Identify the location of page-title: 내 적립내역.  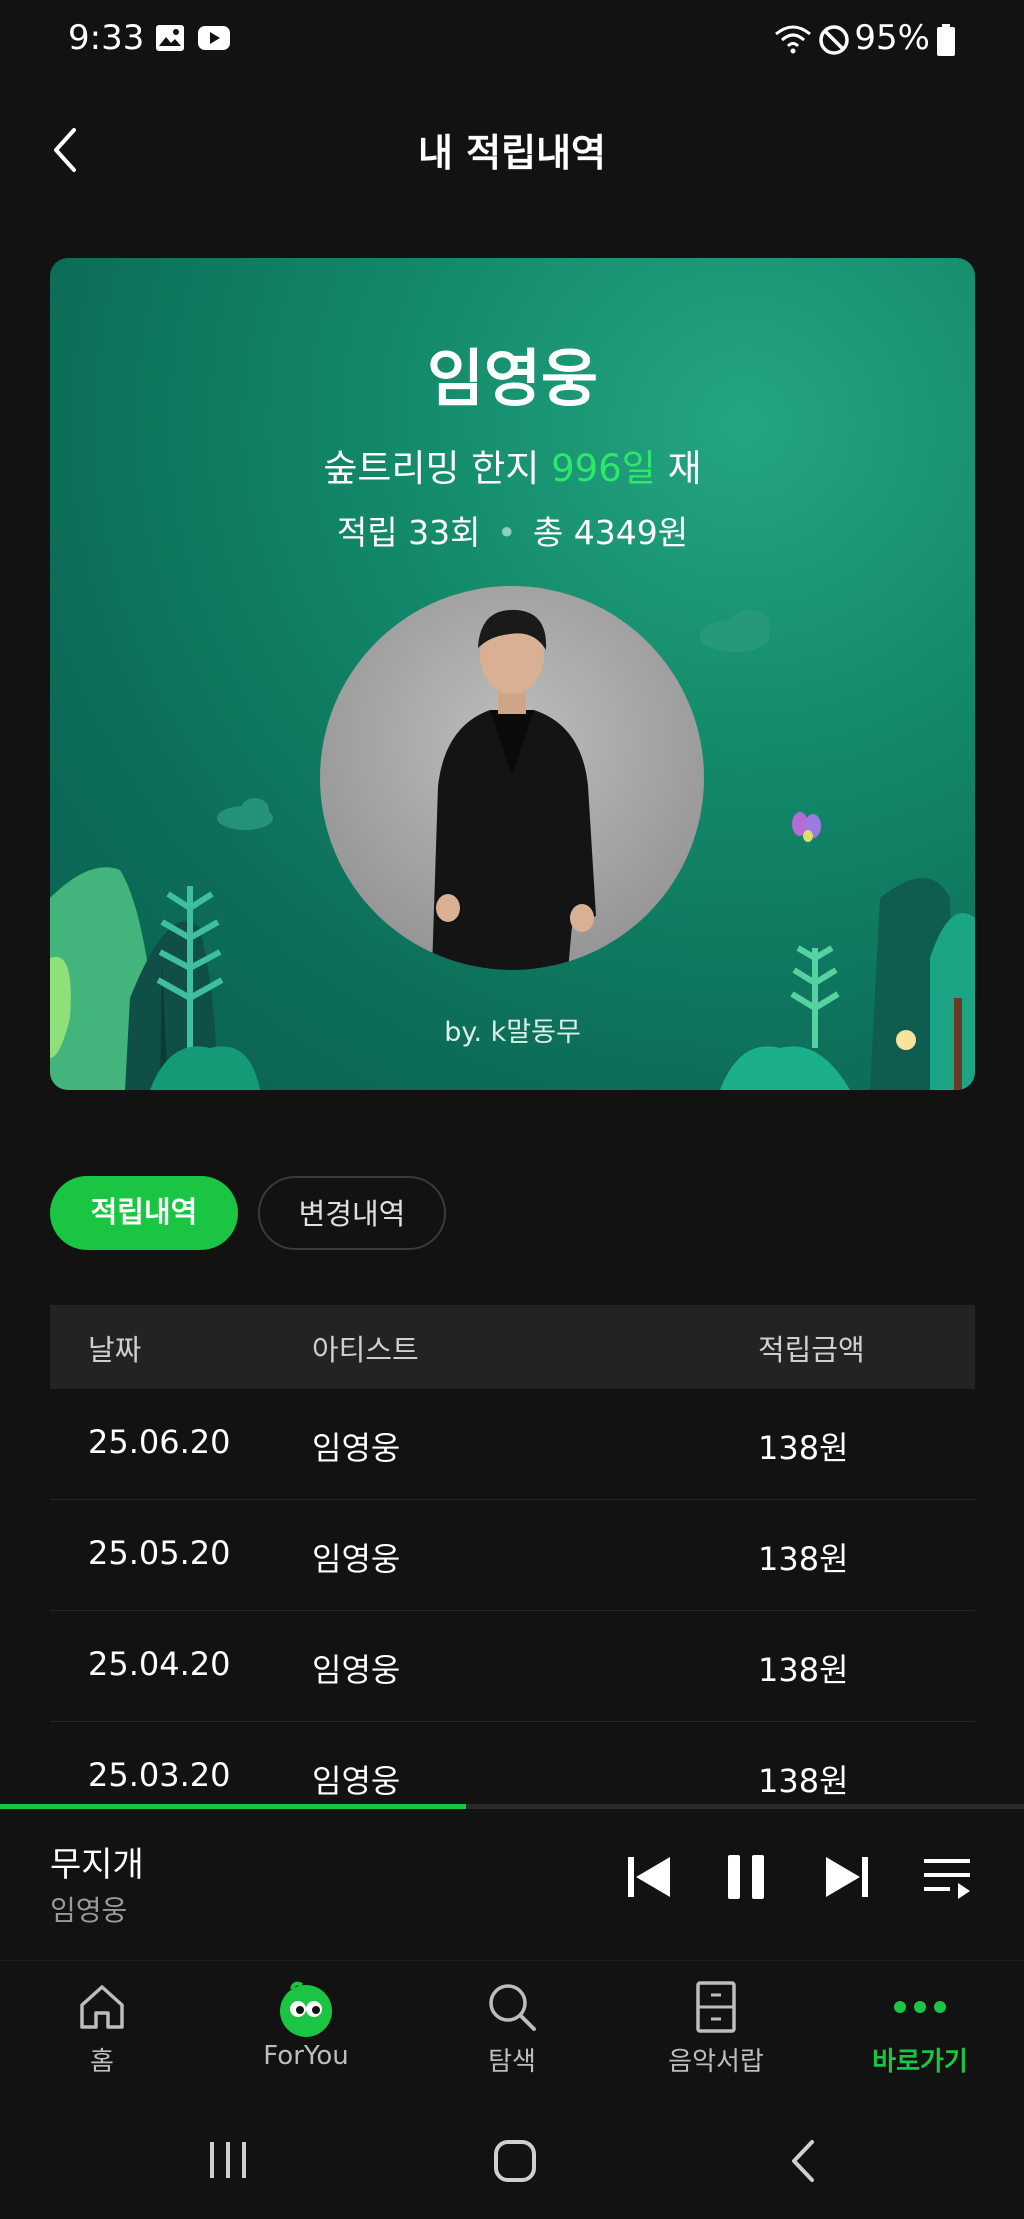
(512, 153).